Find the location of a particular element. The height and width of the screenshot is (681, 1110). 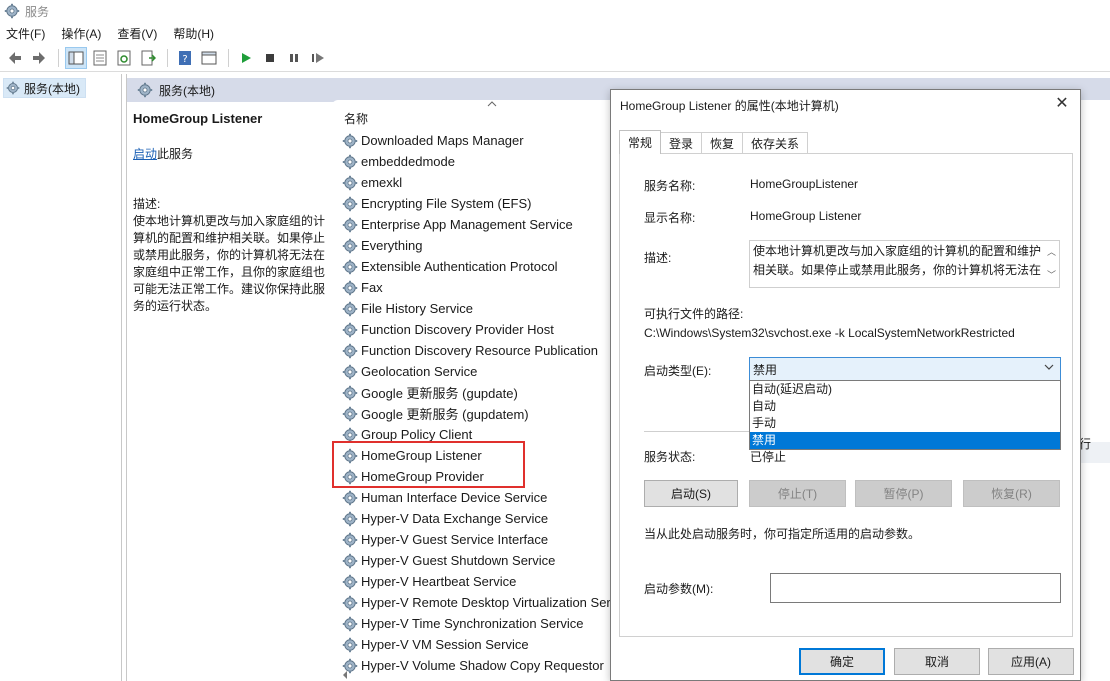

start-params-hint: 当从此处启动服务时，你可指定所适用的启动参数。 is located at coordinates (782, 534).